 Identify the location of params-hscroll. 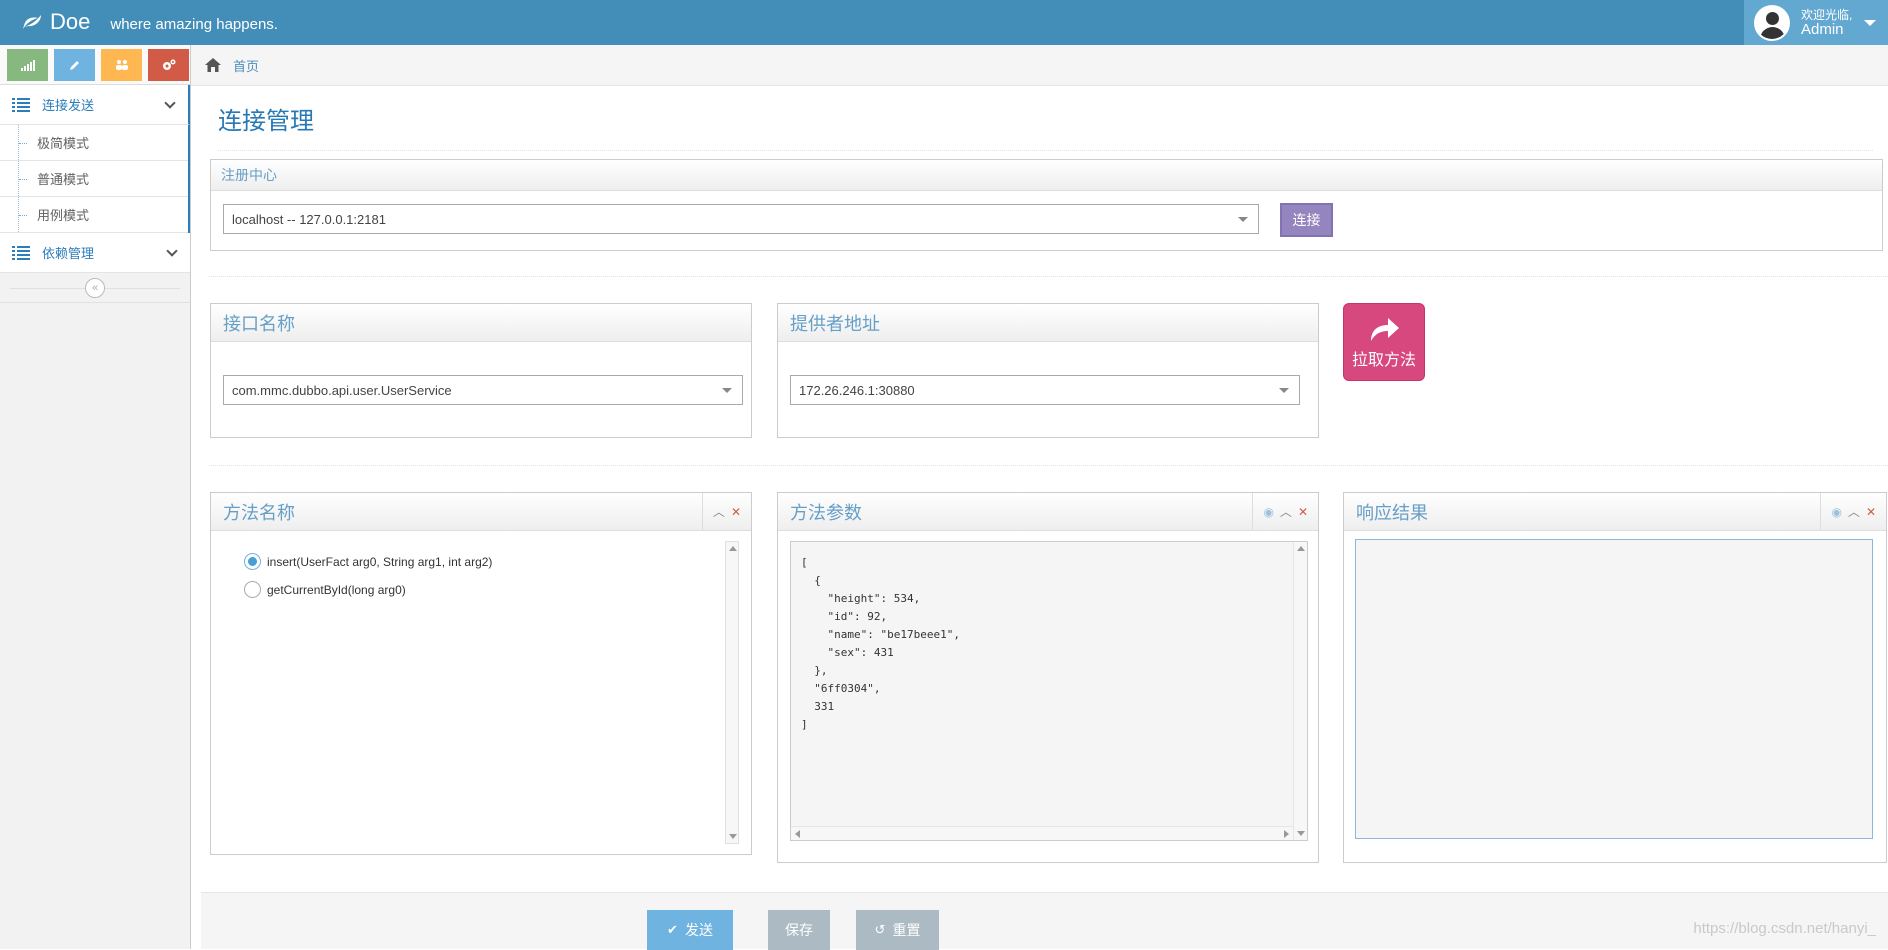
(1042, 833).